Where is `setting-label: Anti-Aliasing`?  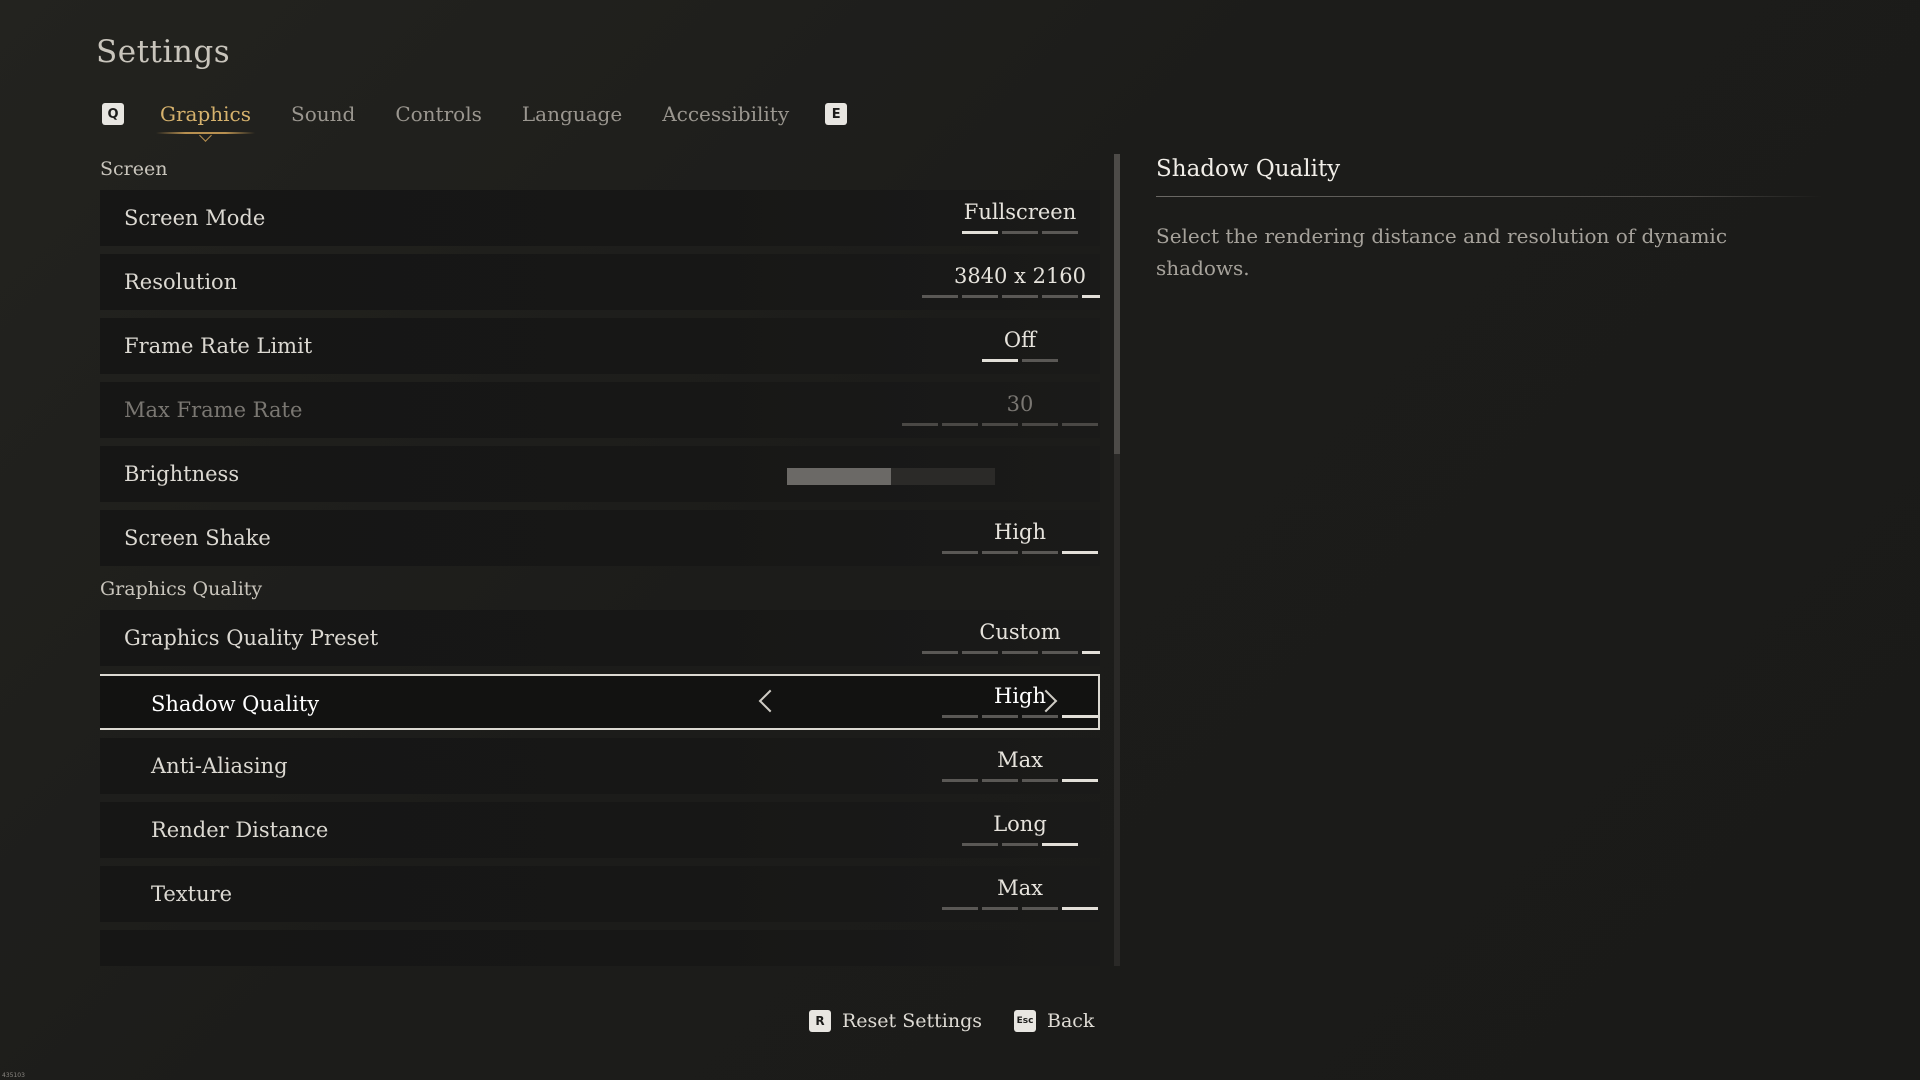 setting-label: Anti-Aliasing is located at coordinates (219, 766).